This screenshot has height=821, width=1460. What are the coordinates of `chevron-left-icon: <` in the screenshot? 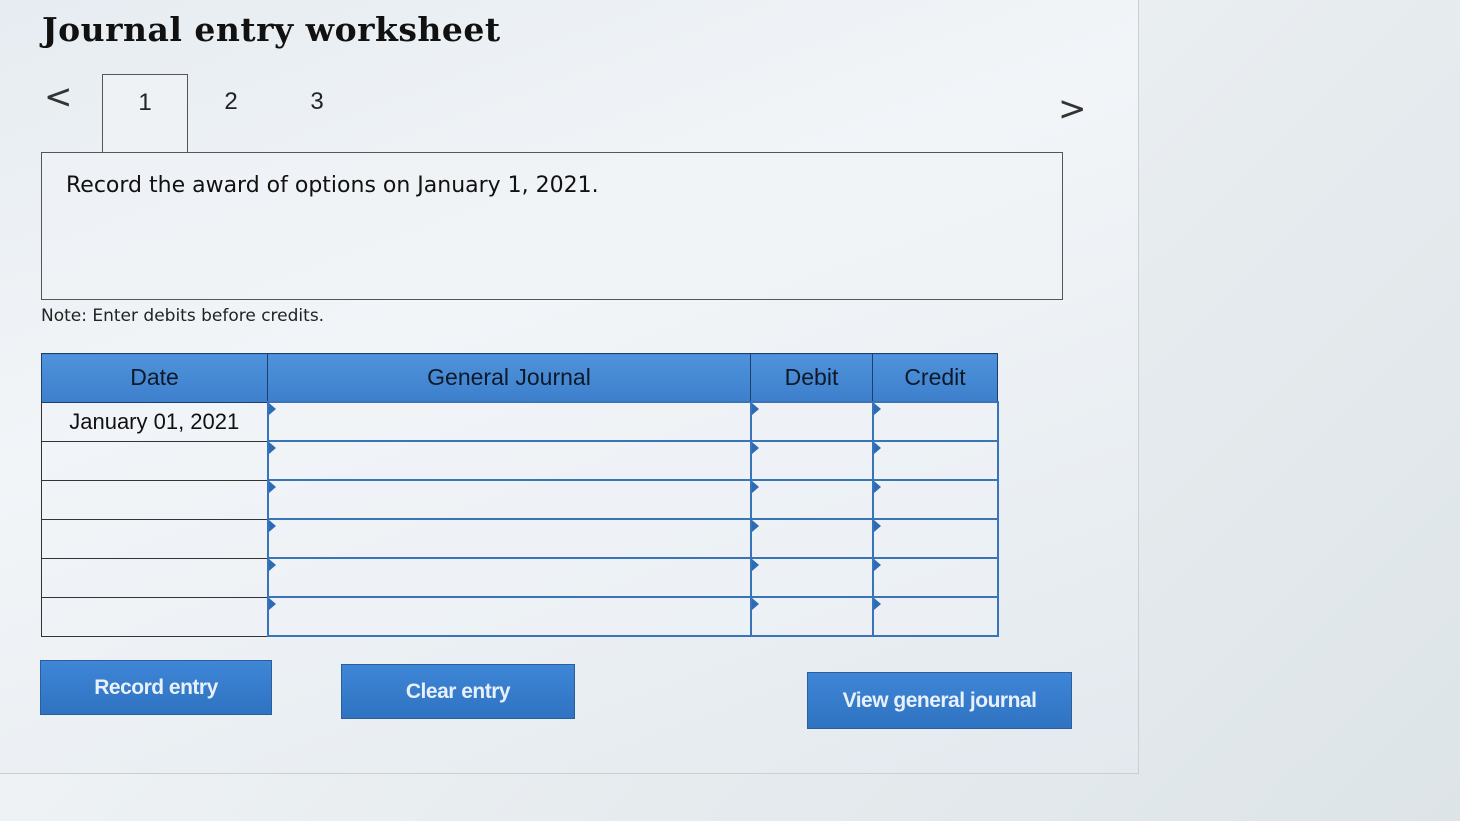 It's located at (58, 97).